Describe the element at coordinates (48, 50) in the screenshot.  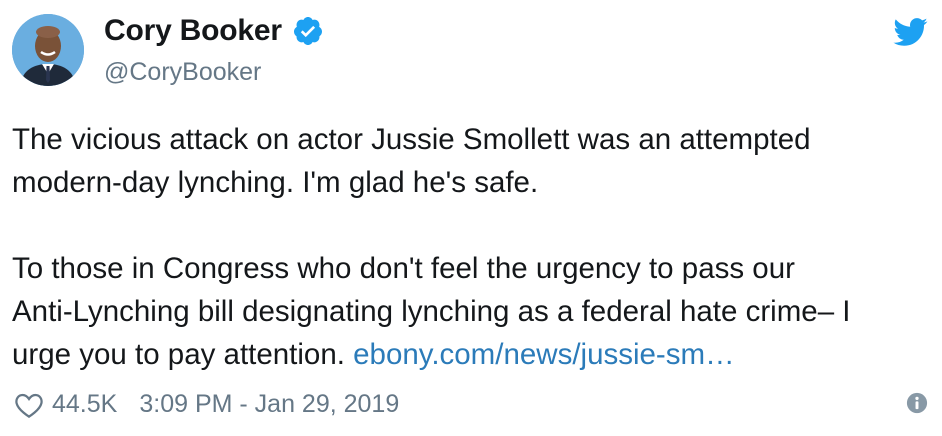
I see `avatar` at that location.